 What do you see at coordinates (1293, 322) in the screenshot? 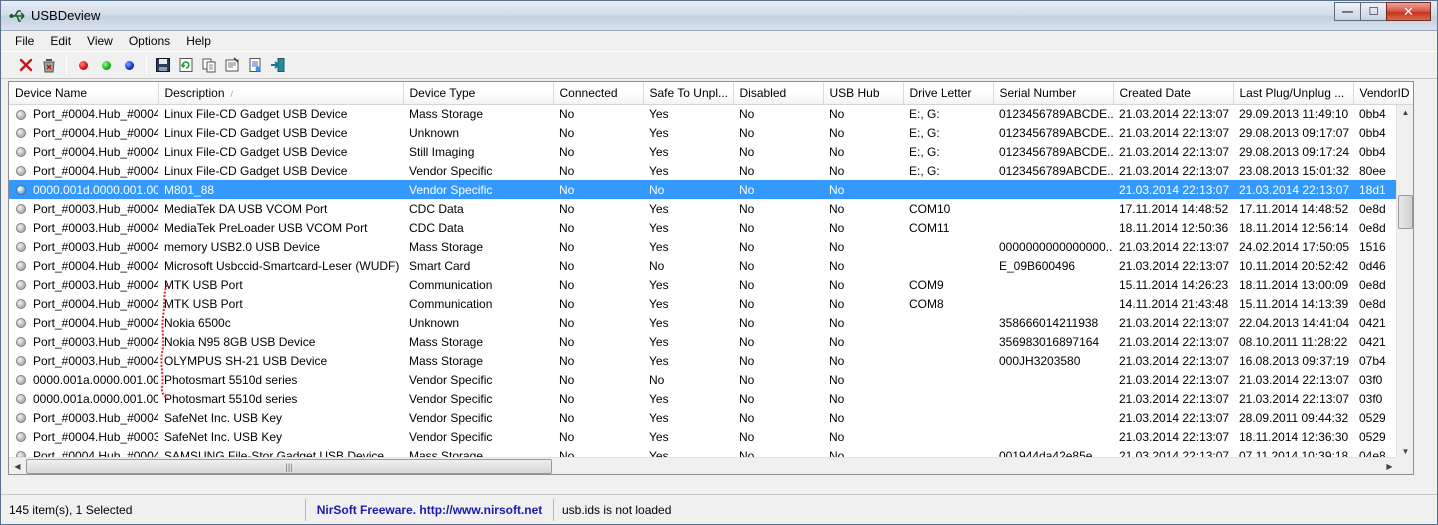
I see `table-cell: 22.04.2013 14:41:04` at bounding box center [1293, 322].